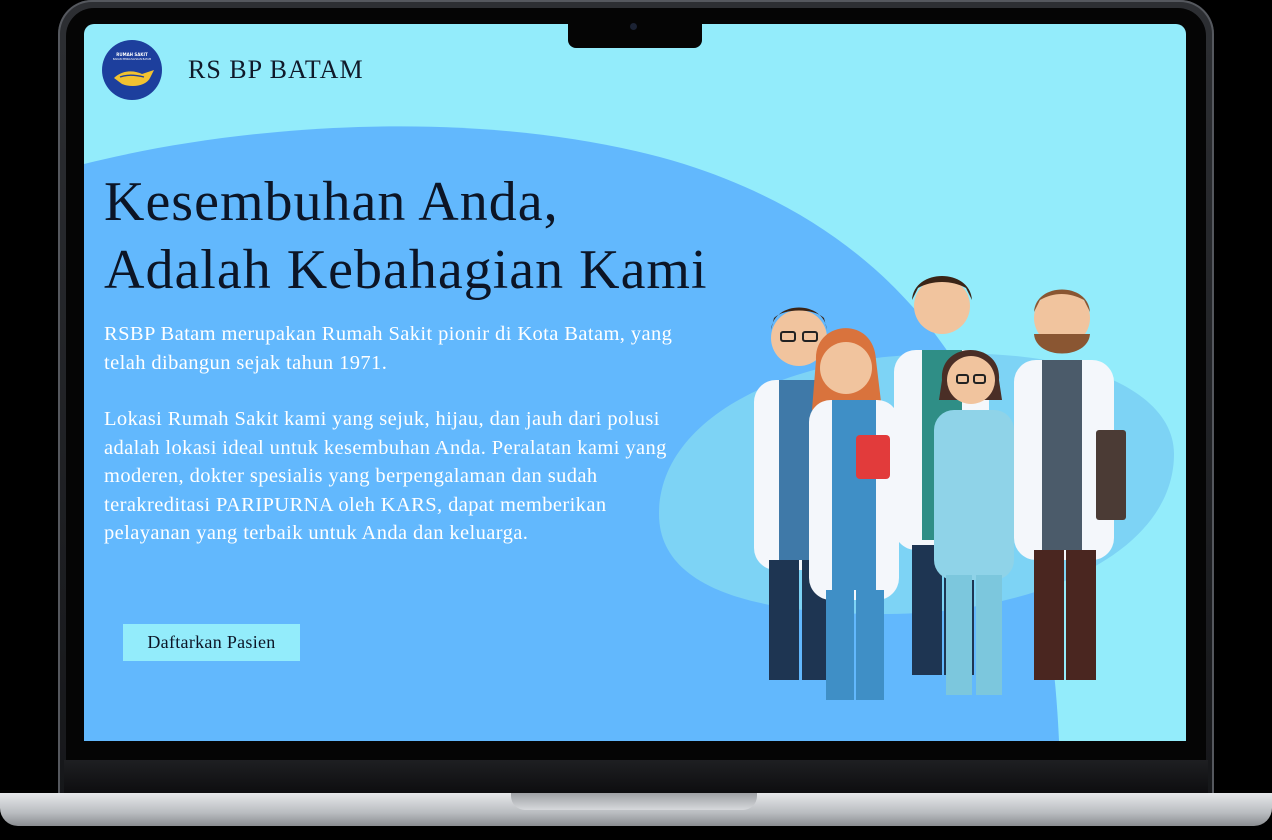 Image resolution: width=1272 pixels, height=840 pixels. Describe the element at coordinates (276, 70) in the screenshot. I see `brand-name: RS BP BATAM` at that location.